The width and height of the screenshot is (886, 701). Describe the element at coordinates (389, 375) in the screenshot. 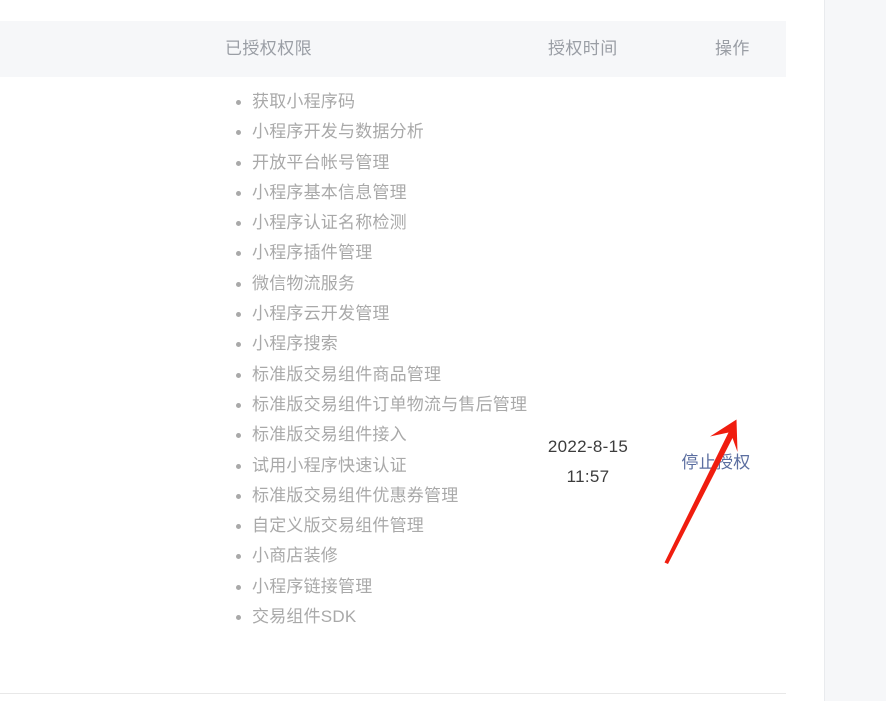

I see `list-item: 标准版交易组件商品管理` at that location.